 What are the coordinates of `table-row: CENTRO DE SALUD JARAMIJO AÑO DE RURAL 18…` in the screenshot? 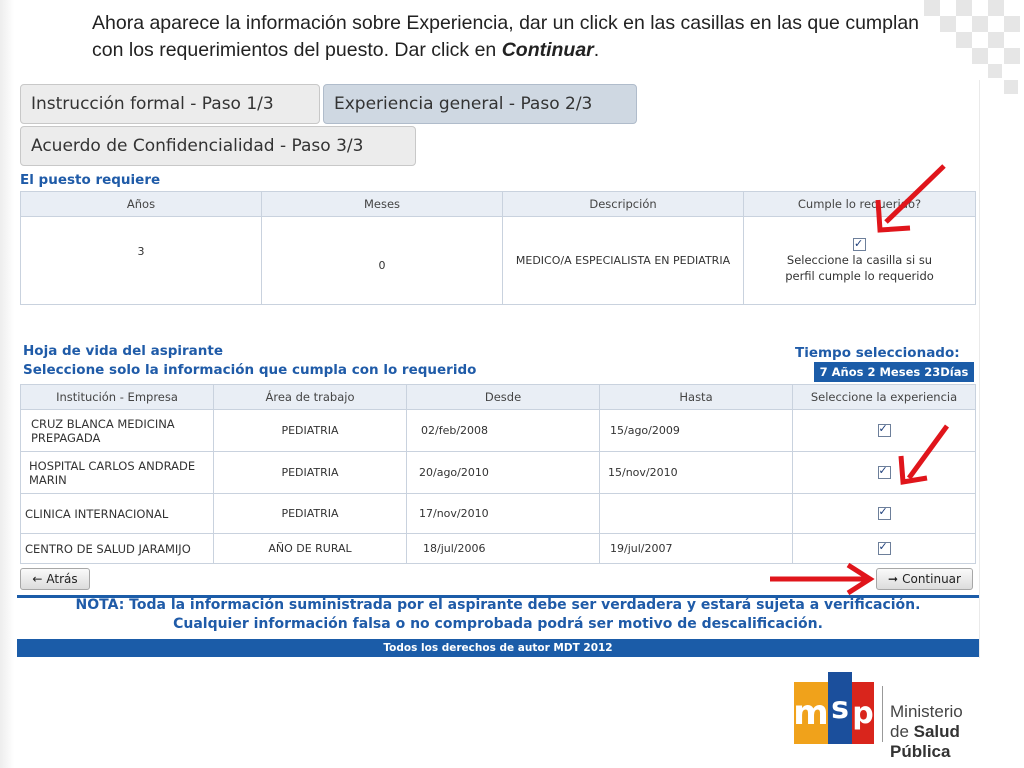 It's located at (498, 548).